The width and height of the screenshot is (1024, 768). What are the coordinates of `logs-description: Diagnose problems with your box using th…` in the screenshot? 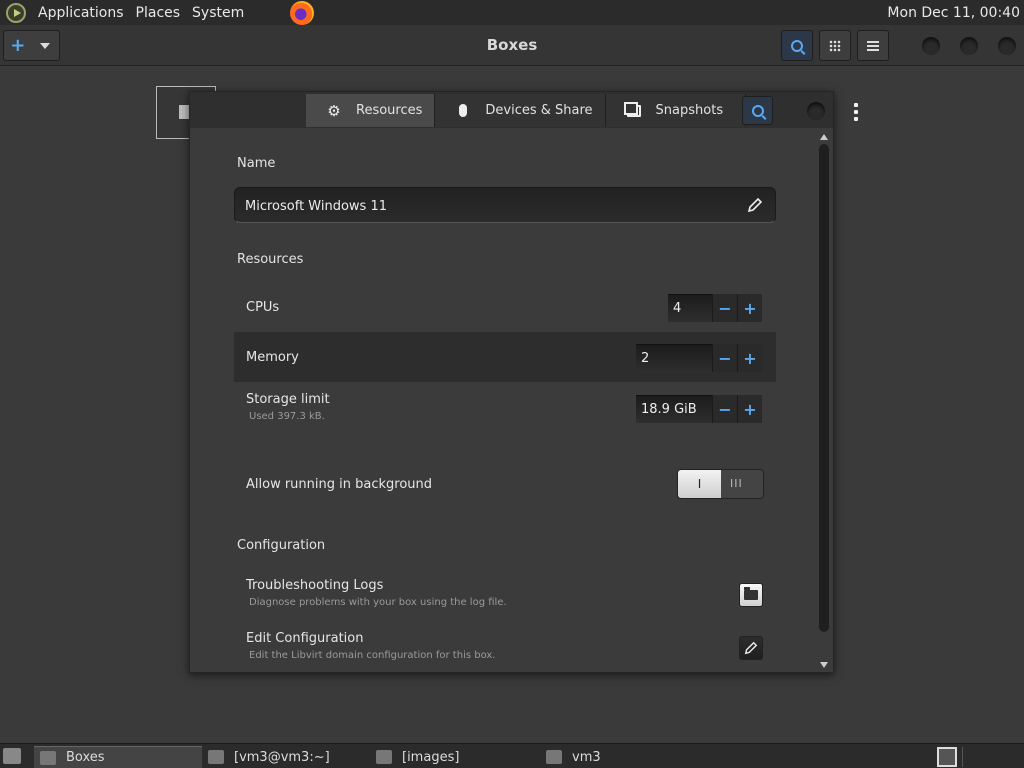 It's located at (378, 602).